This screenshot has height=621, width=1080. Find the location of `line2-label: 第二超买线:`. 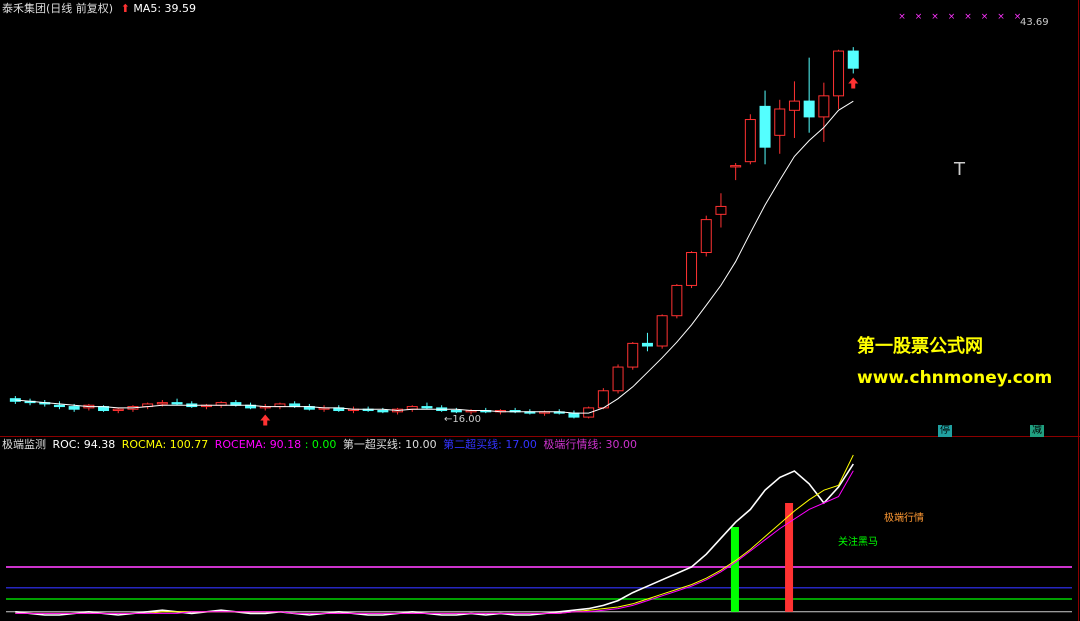

line2-label: 第二超买线: is located at coordinates (472, 444).